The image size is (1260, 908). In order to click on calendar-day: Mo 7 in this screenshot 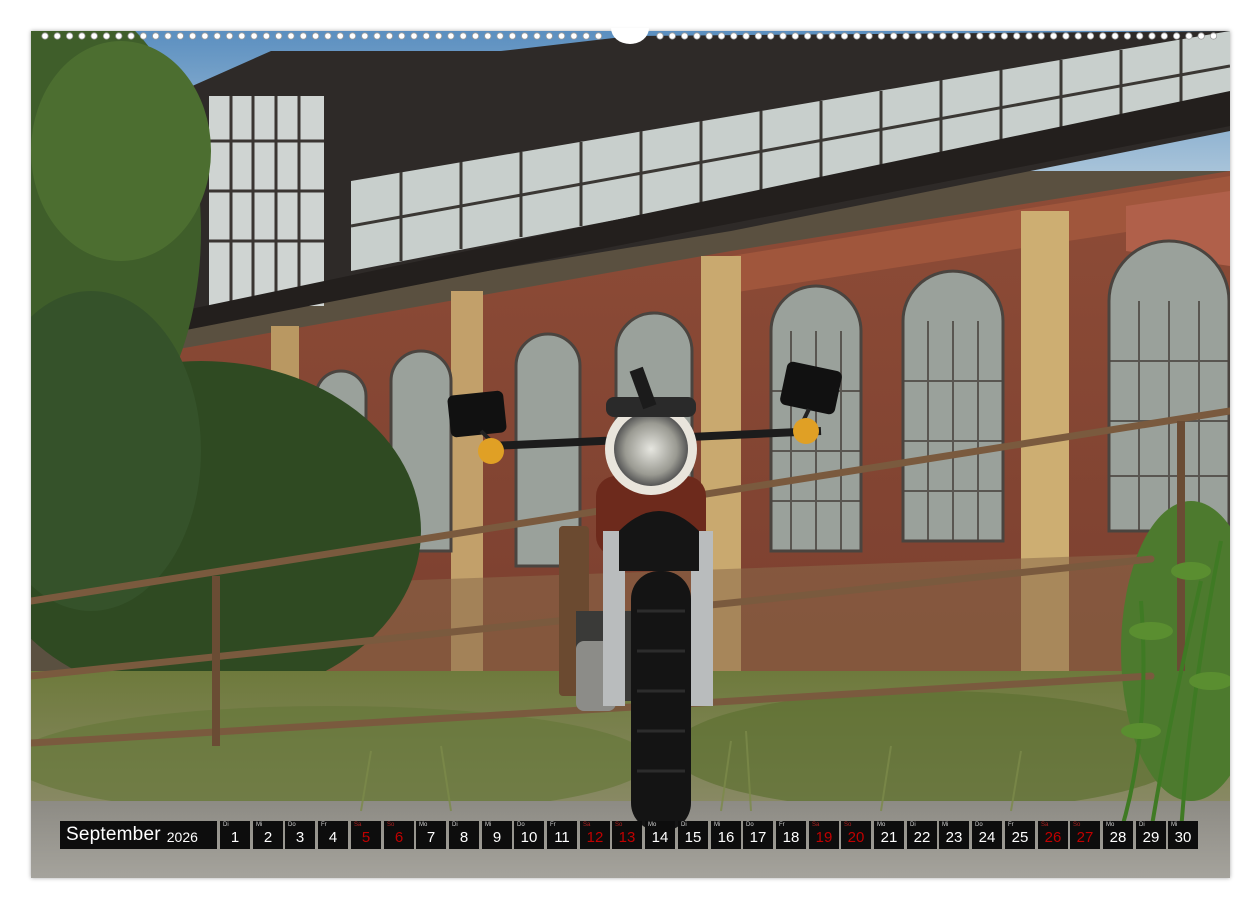, I will do `click(431, 835)`.